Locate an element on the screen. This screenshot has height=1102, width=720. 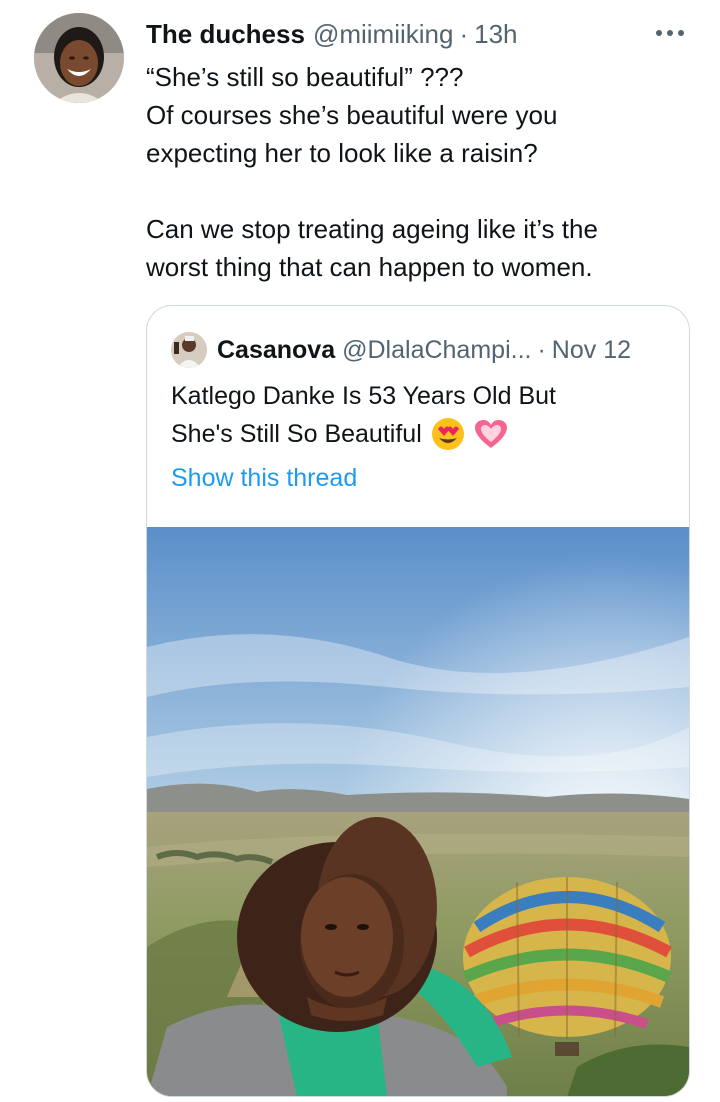
author-avatar is located at coordinates (79, 58).